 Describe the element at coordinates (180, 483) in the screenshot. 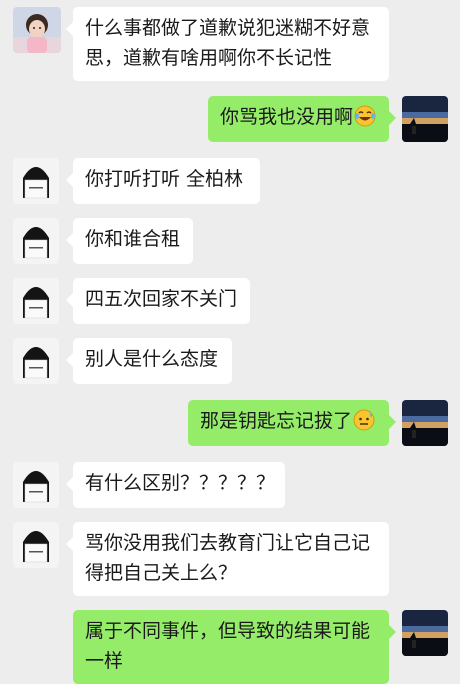

I see `message-text: 有什么区别？？？？？` at that location.